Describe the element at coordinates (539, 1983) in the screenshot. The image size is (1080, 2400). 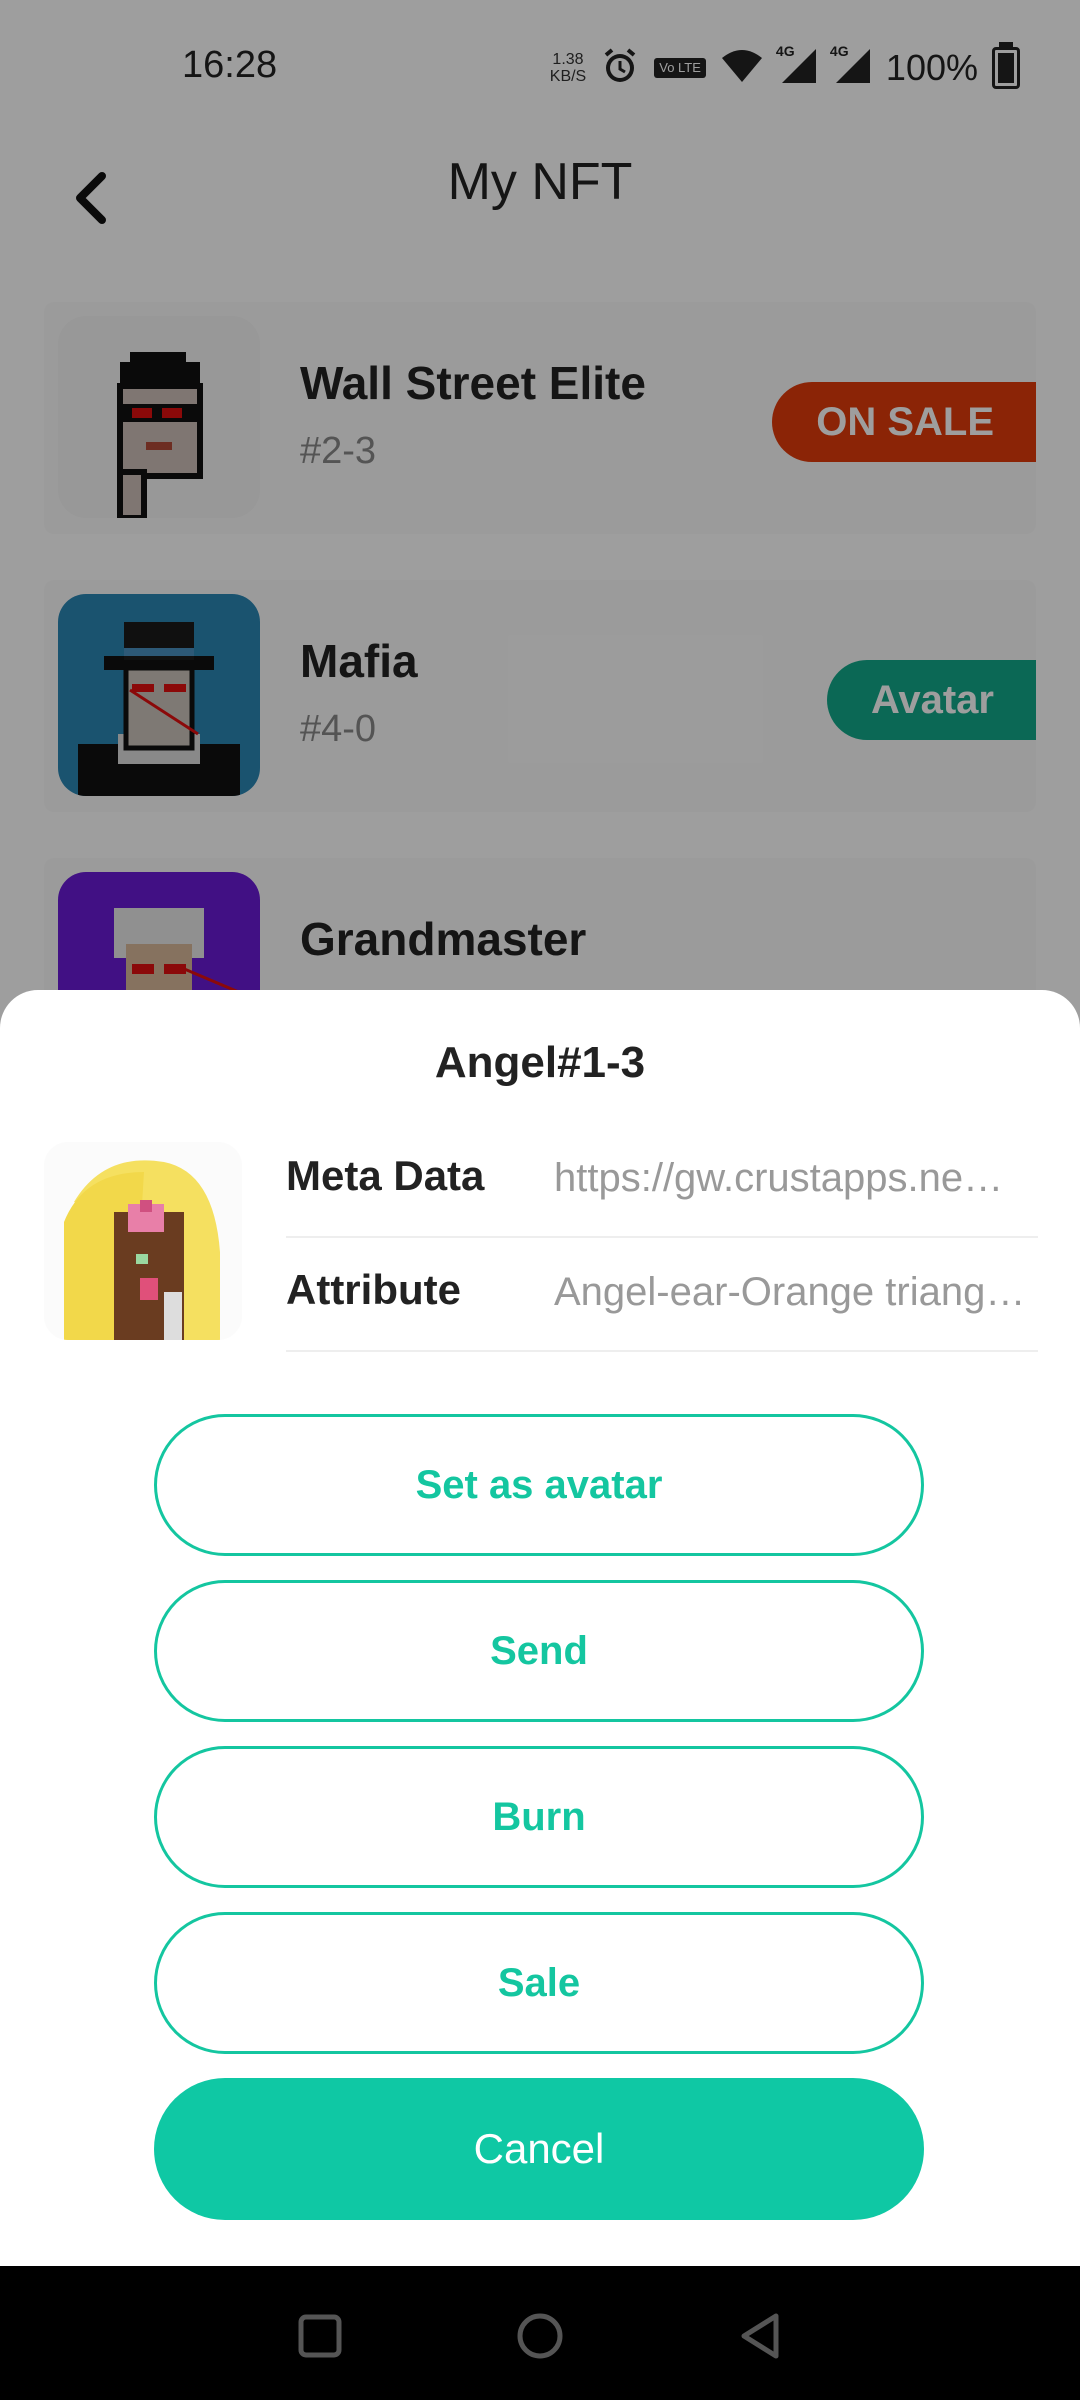
I see `sale-button: Sale` at that location.